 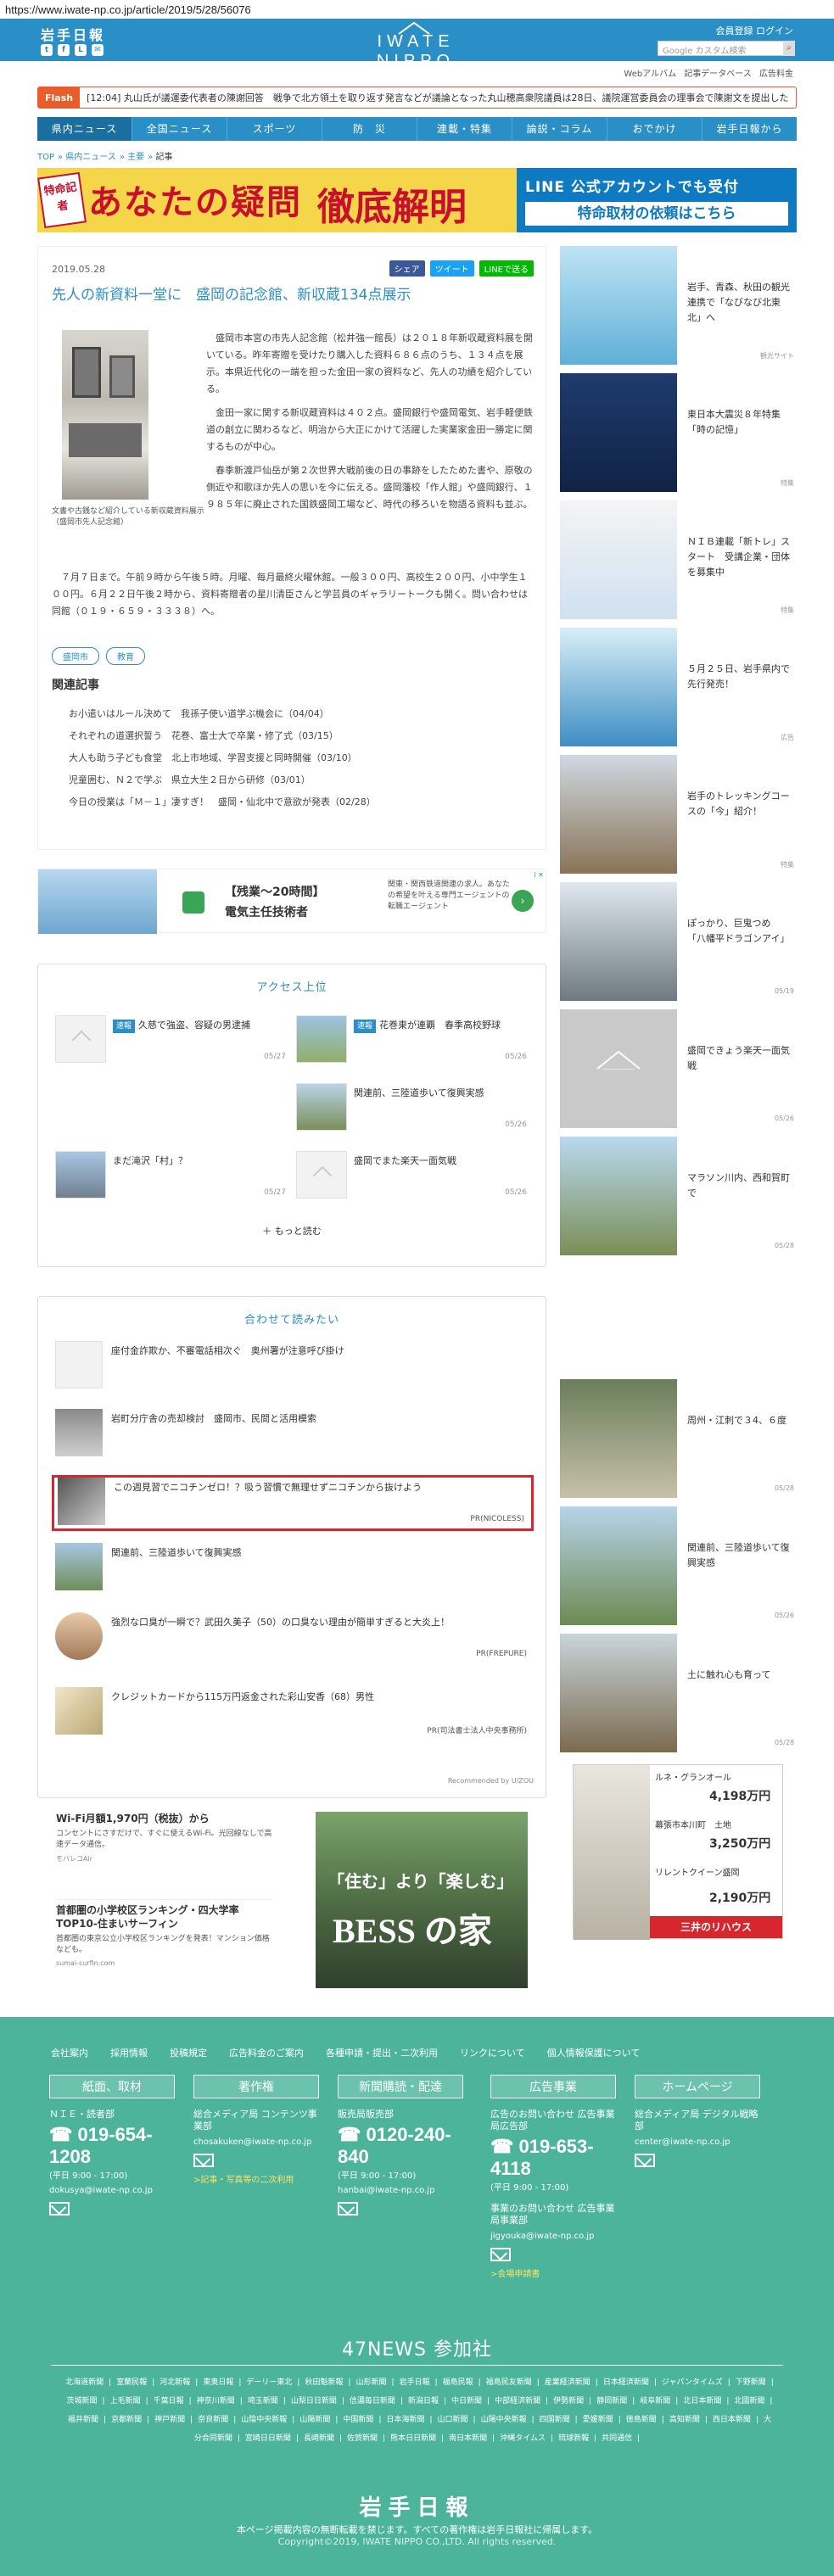 I want to click on small-logo: 岩手日報, so click(x=73, y=34).